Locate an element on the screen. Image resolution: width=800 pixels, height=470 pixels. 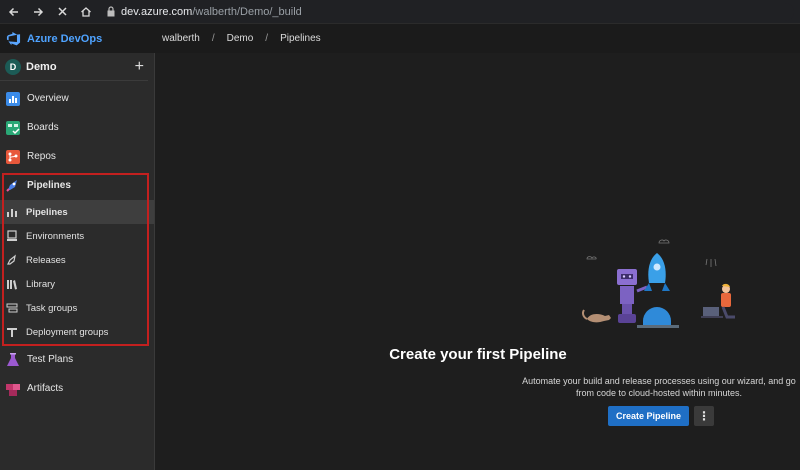
breadcrumb-project: Demo is located at coordinates (240, 38).